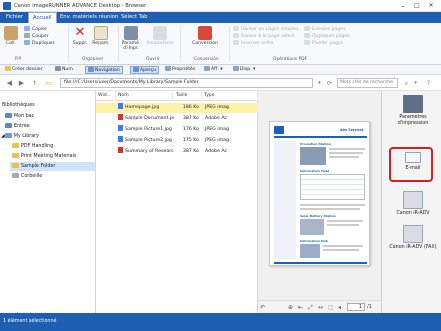 The width and height of the screenshot is (441, 331). I want to click on email-button: E-mail, so click(413, 162).